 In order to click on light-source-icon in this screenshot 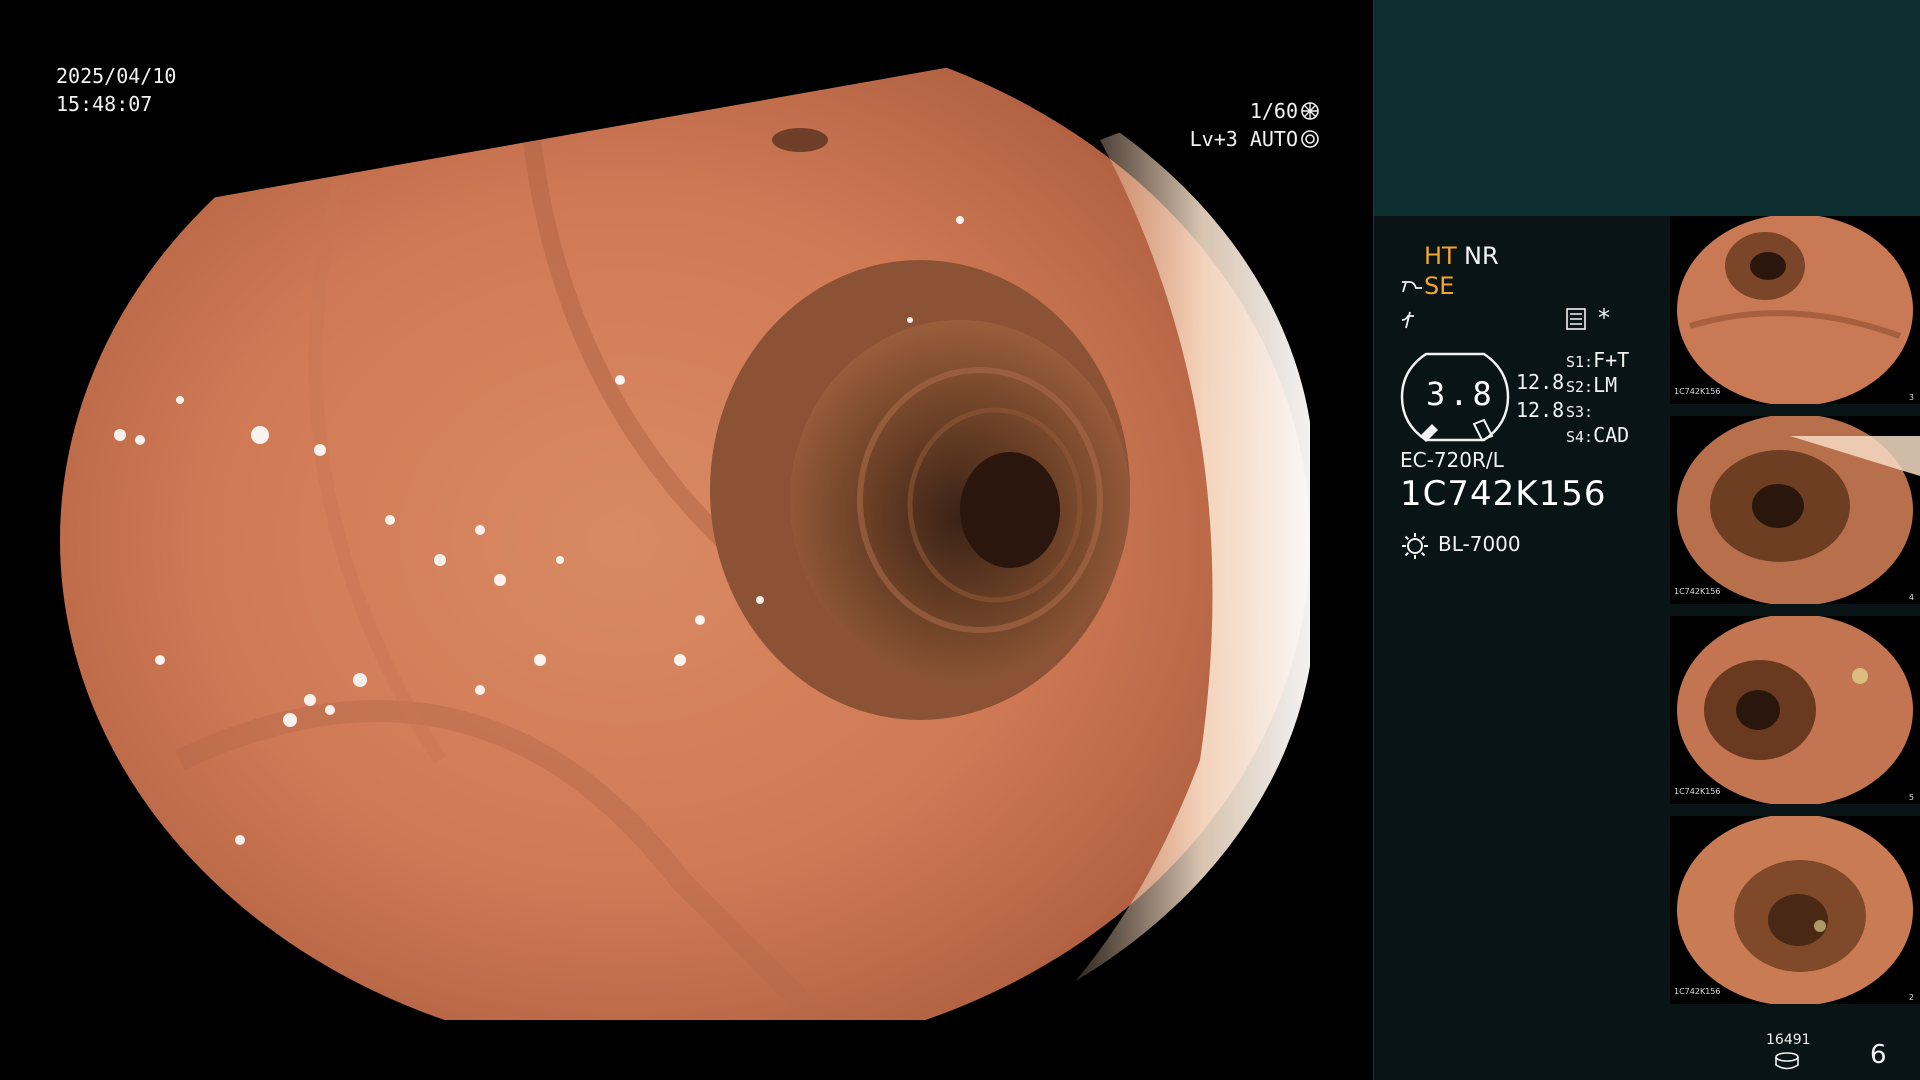, I will do `click(1415, 546)`.